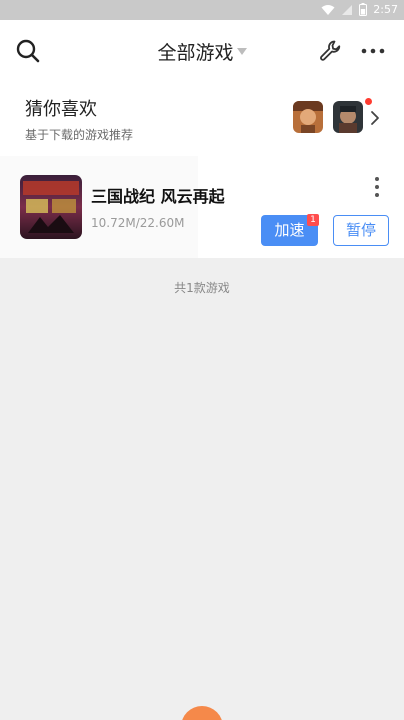 Image resolution: width=404 pixels, height=720 pixels. I want to click on more-horizontal-icon, so click(373, 51).